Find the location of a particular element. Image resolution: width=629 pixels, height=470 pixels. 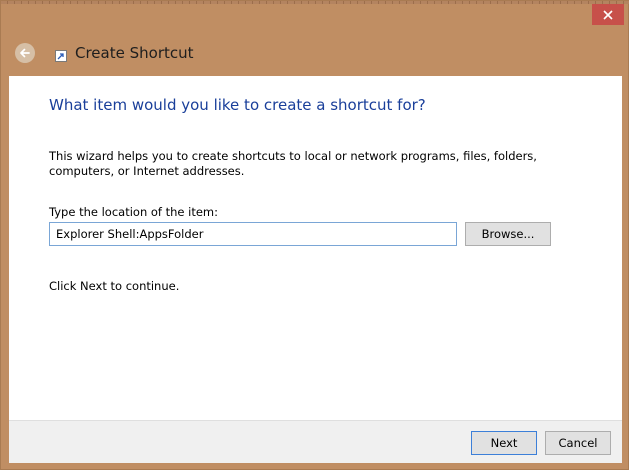

close-button is located at coordinates (608, 14).